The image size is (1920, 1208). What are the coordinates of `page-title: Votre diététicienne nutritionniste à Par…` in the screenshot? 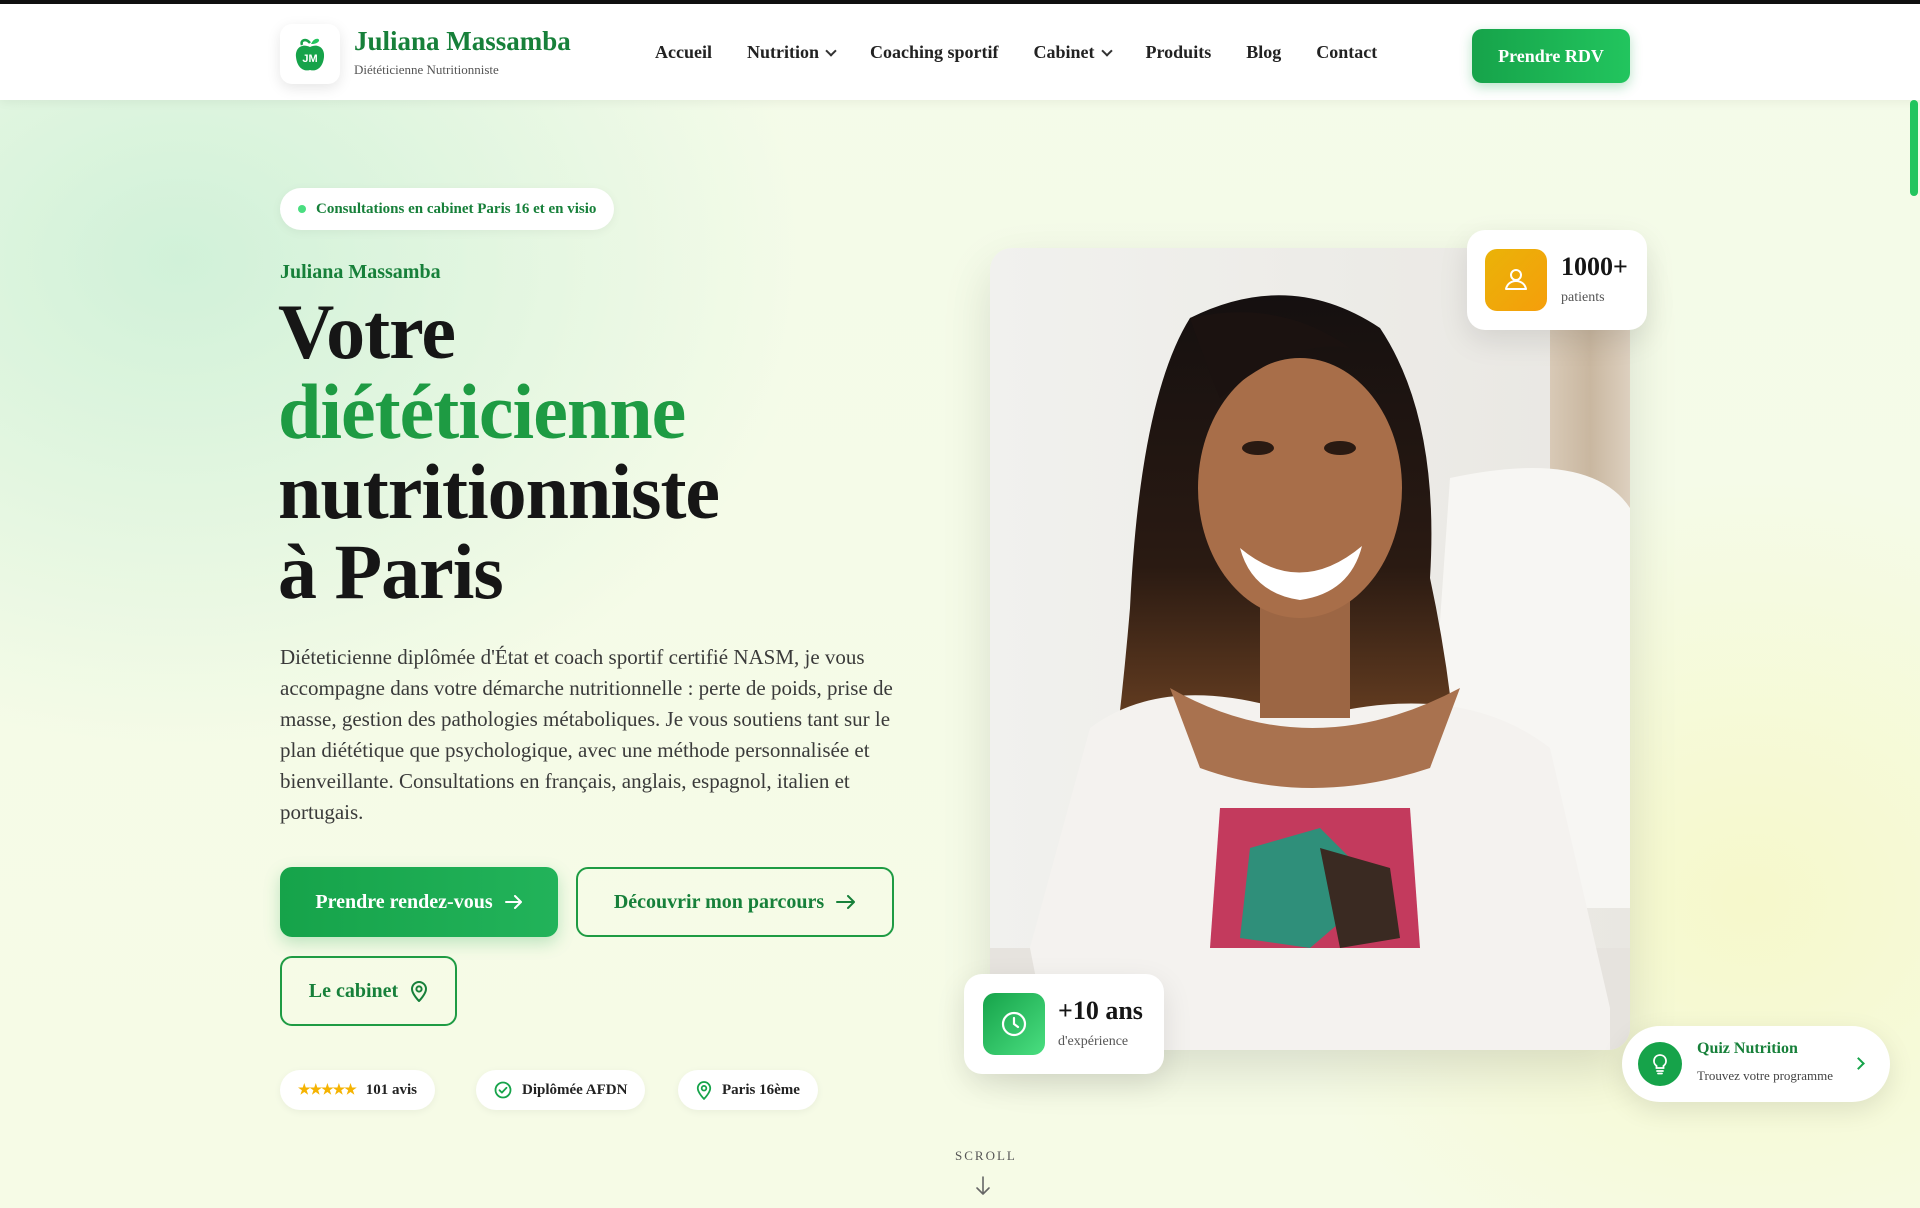 It's located at (499, 453).